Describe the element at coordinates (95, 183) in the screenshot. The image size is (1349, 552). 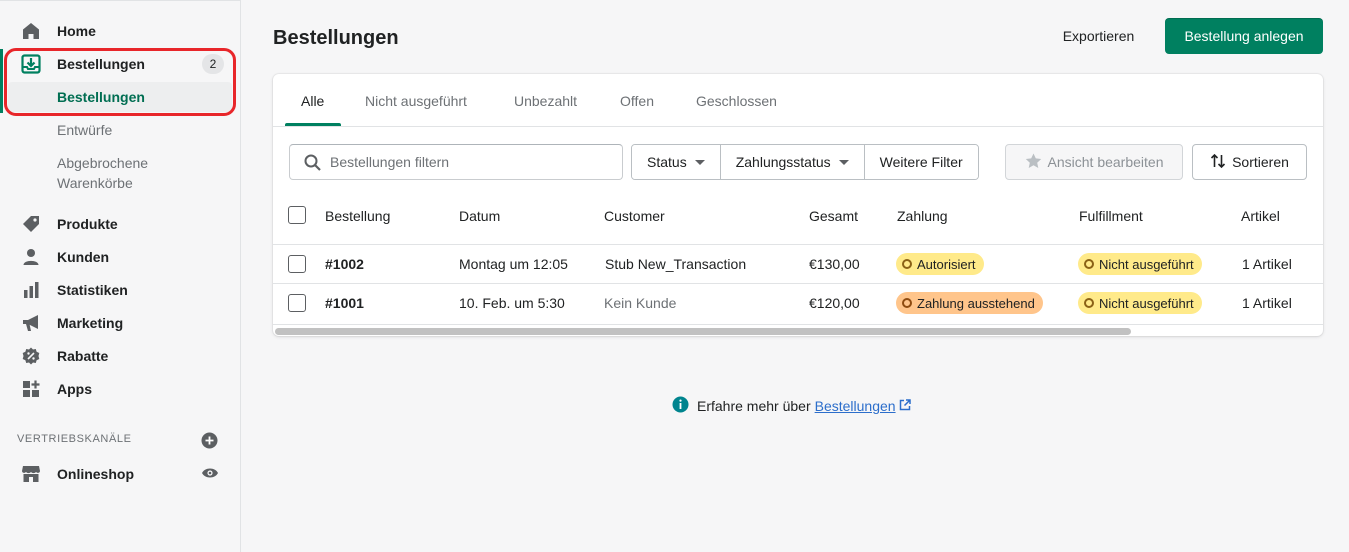
I see `subitem-abandoned-line2: Warenkörbe` at that location.